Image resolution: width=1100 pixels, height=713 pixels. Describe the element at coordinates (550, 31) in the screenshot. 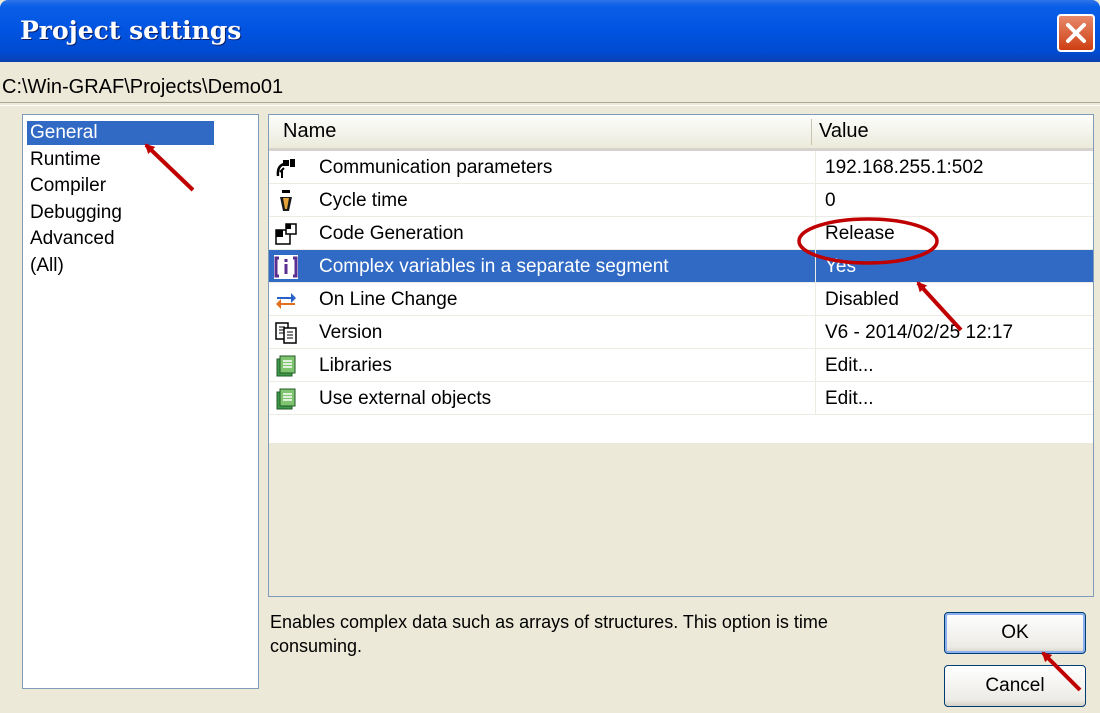

I see `title-bar: Project settings` at that location.